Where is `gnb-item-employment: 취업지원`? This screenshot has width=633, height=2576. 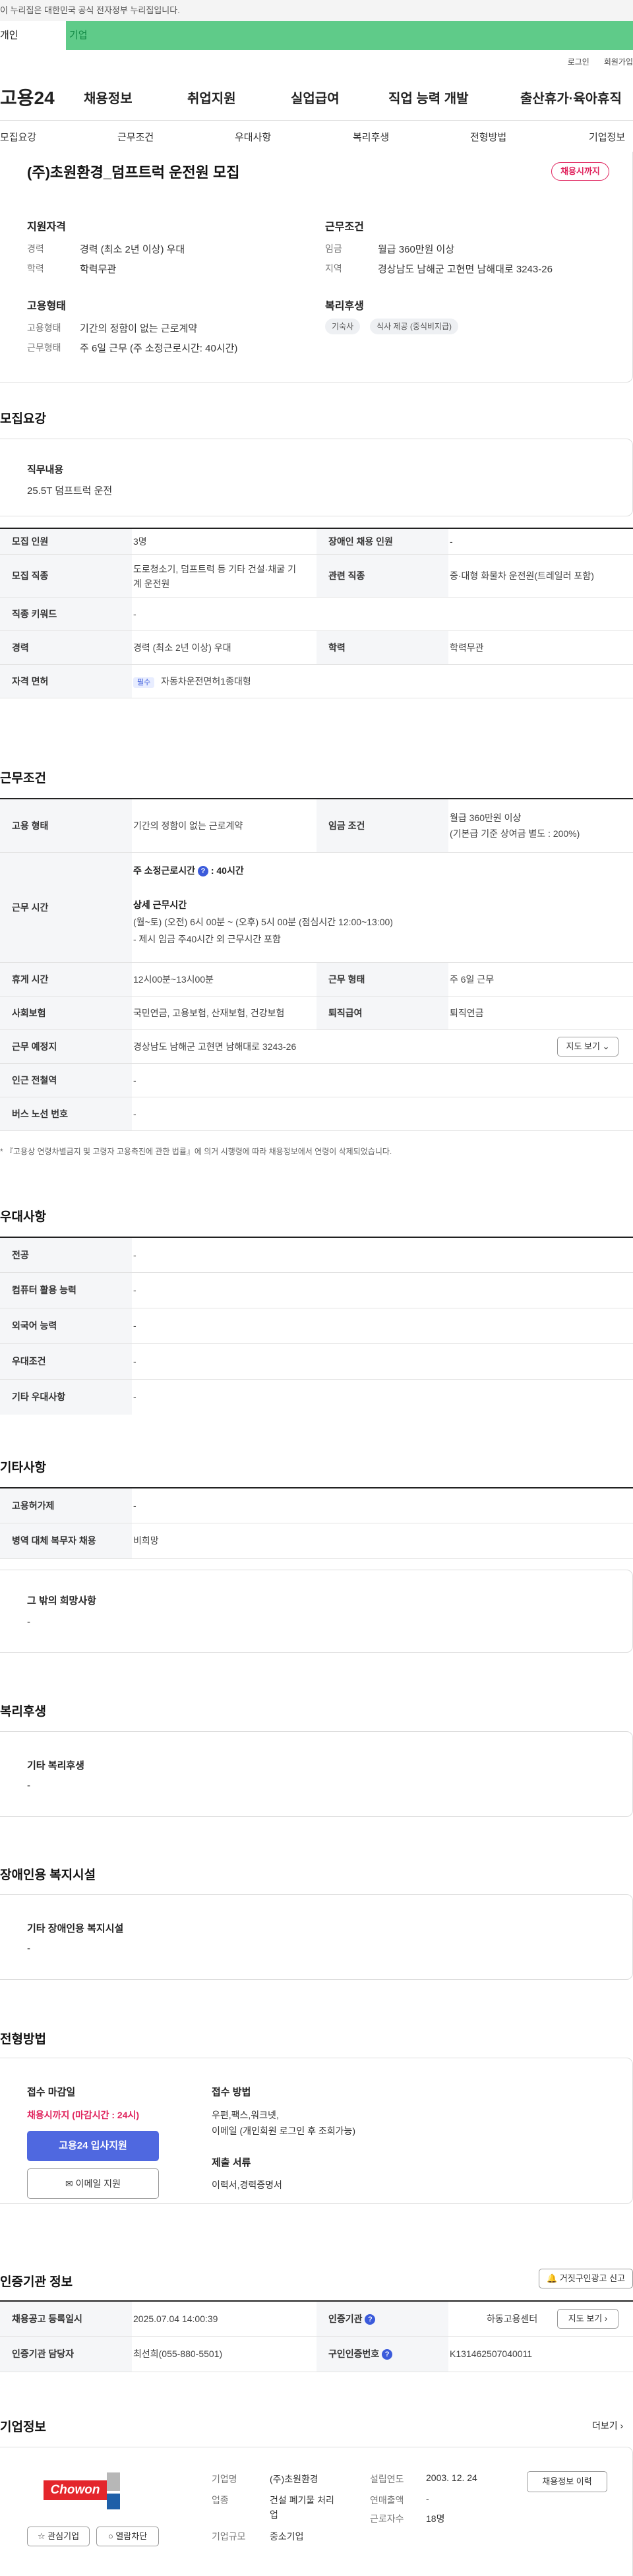 gnb-item-employment: 취업지원 is located at coordinates (239, 97).